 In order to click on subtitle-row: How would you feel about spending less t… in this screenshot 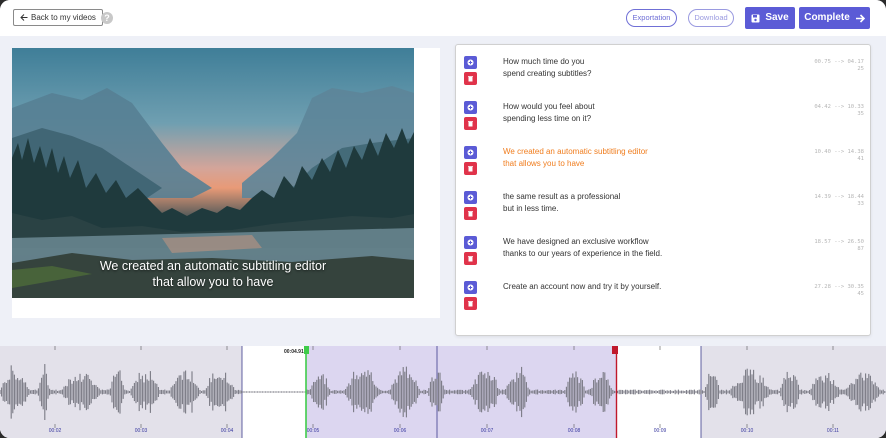, I will do `click(663, 123)`.